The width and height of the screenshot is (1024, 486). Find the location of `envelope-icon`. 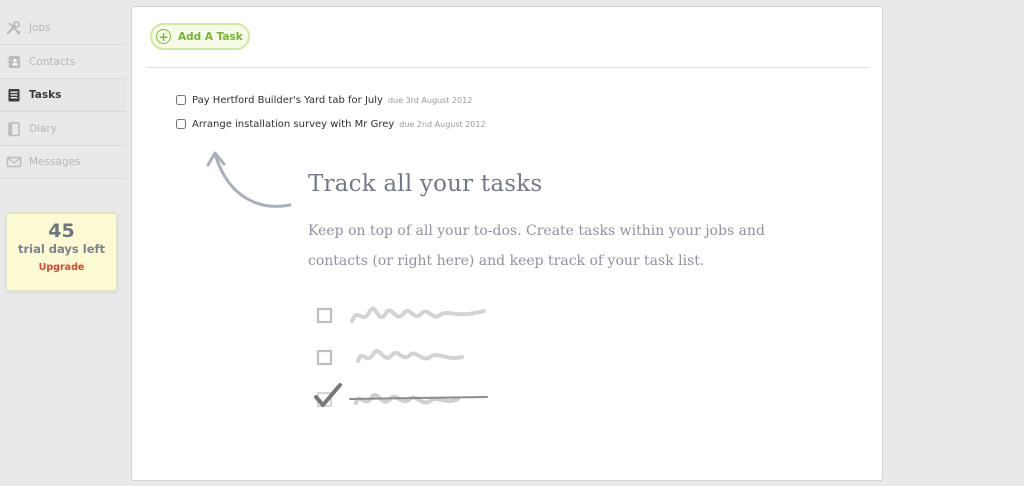

envelope-icon is located at coordinates (14, 162).